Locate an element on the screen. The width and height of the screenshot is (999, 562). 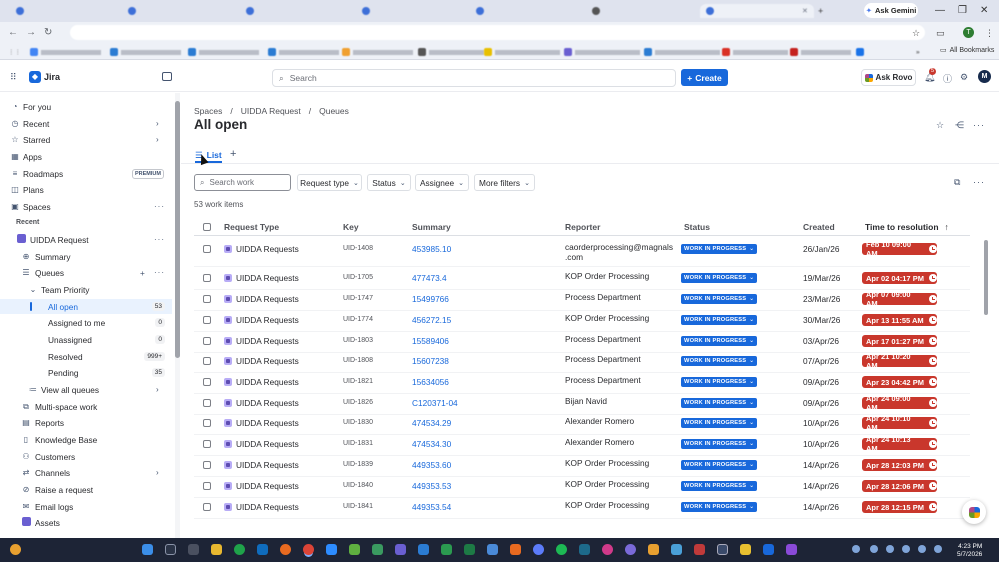
ask-rovo-button: Ask Rovo is located at coordinates (888, 77).